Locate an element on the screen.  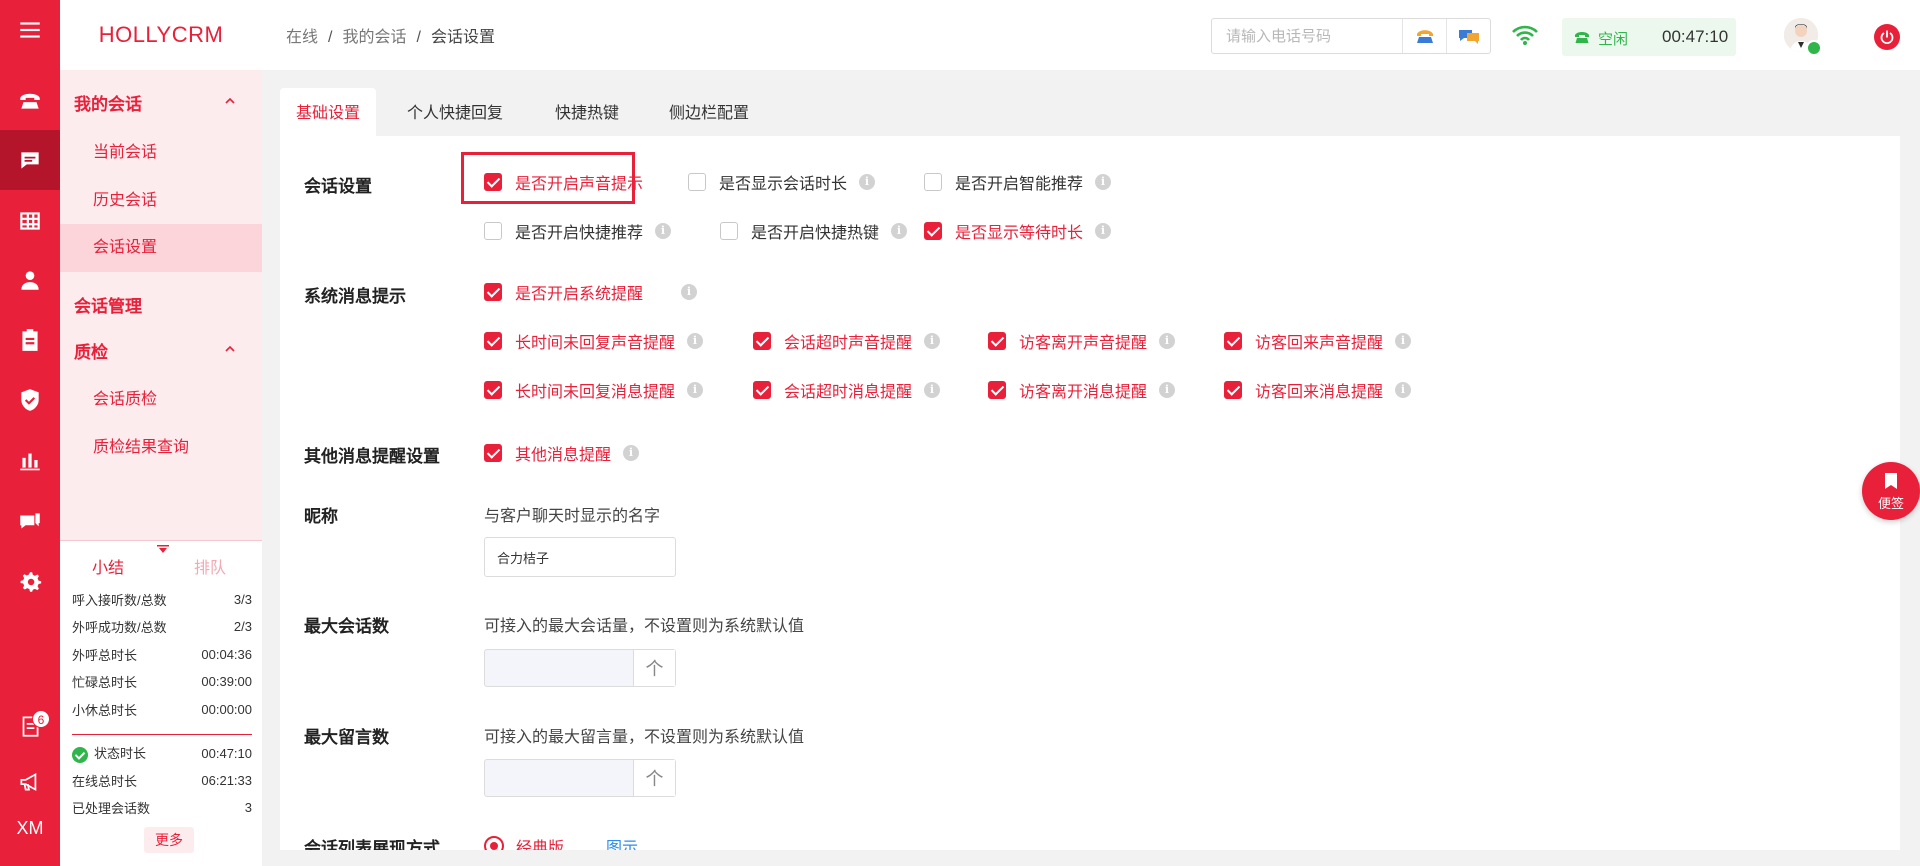
phone-search-box is located at coordinates (1351, 36).